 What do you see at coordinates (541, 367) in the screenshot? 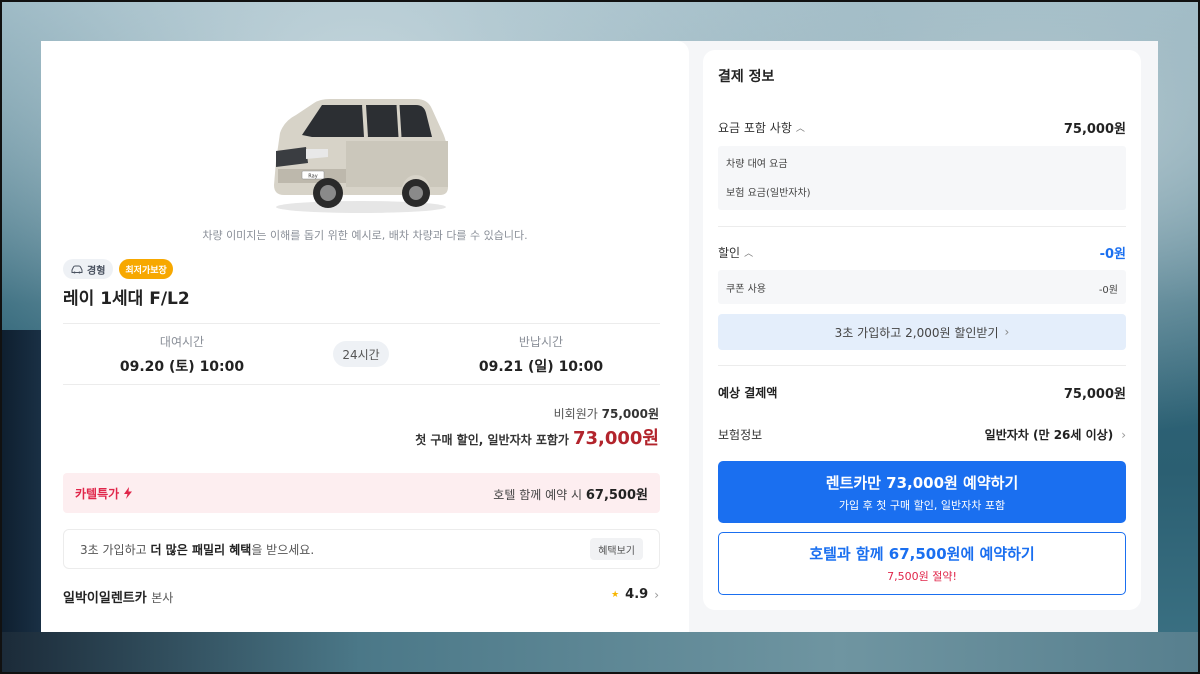
I see `return-value: 09.21 (일) 10:00` at bounding box center [541, 367].